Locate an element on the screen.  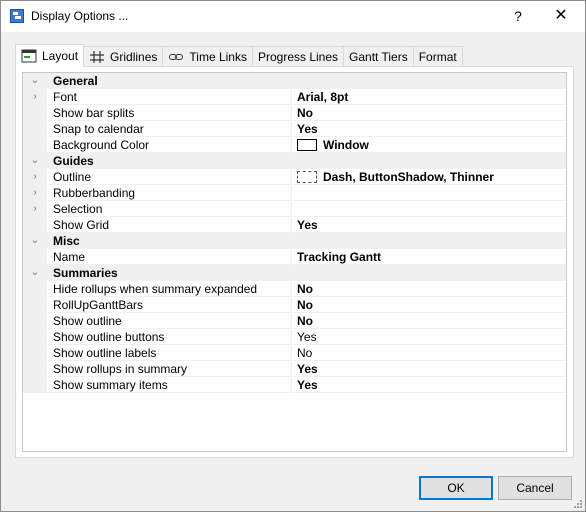
category-misc: ⌄ Misc is located at coordinates (294, 241).